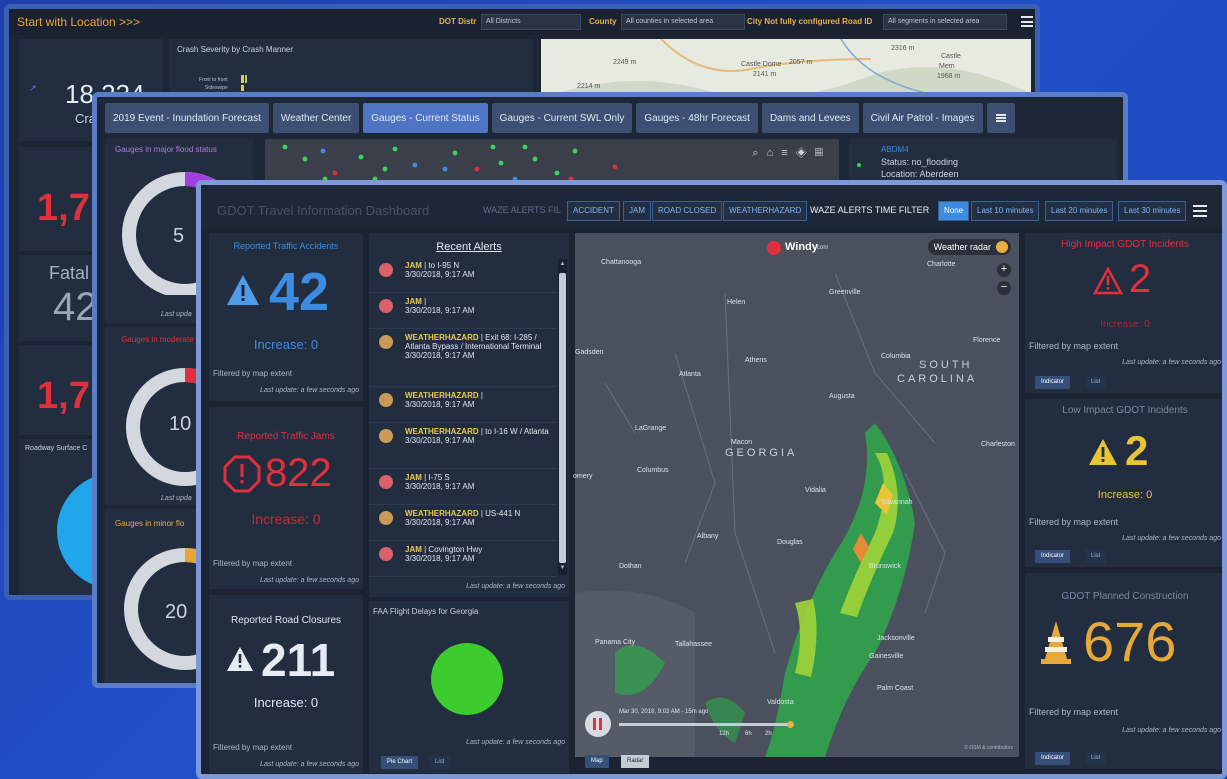  Describe the element at coordinates (886, 656) in the screenshot. I see `city-label: Gainesville` at that location.